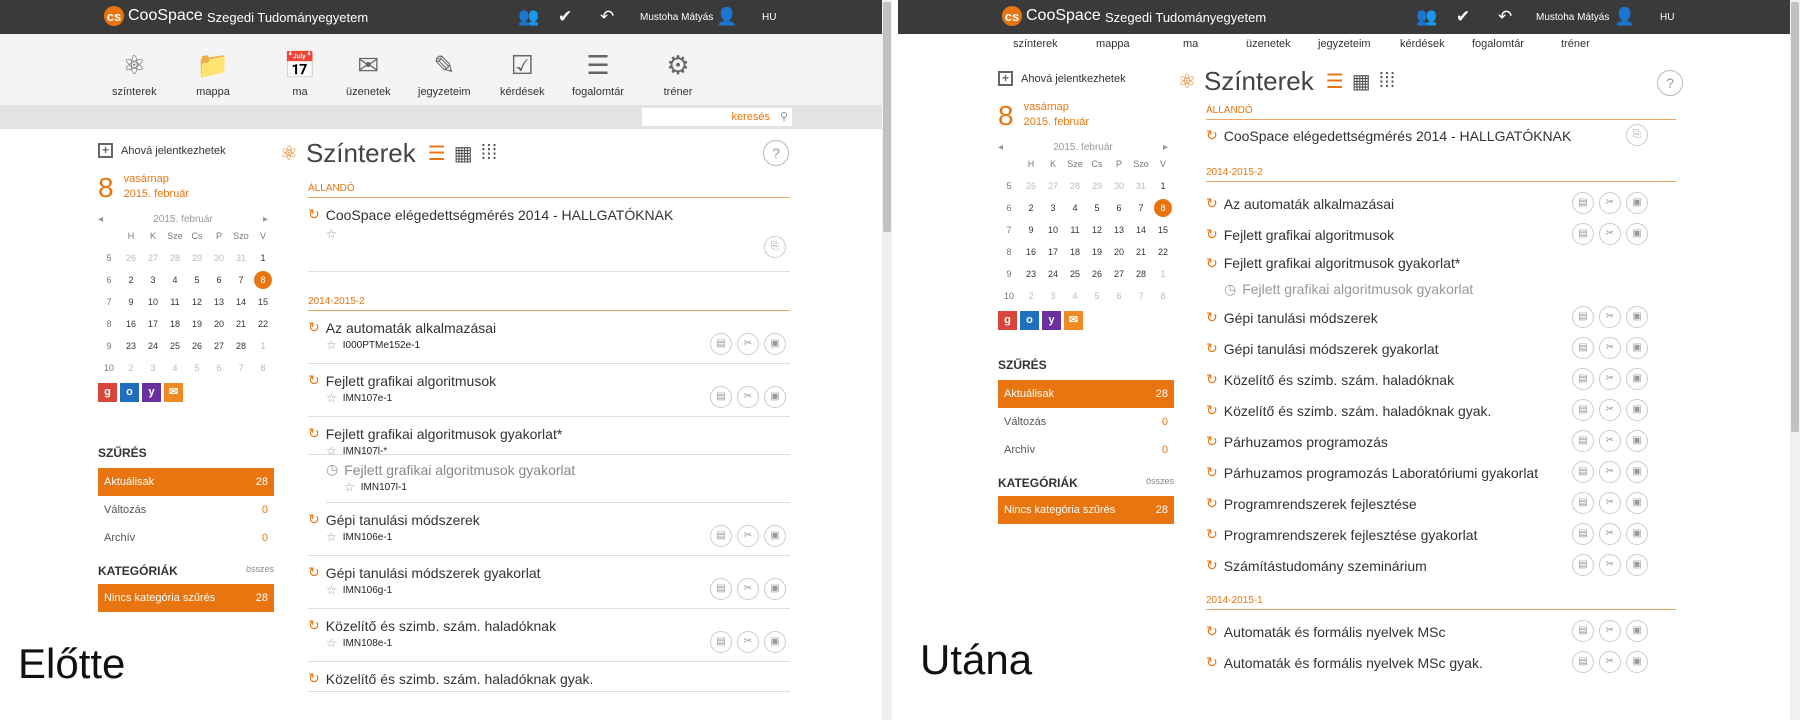 This screenshot has height=720, width=1800. What do you see at coordinates (186, 482) in the screenshot?
I see `filter-current: Aktuálisak 28` at bounding box center [186, 482].